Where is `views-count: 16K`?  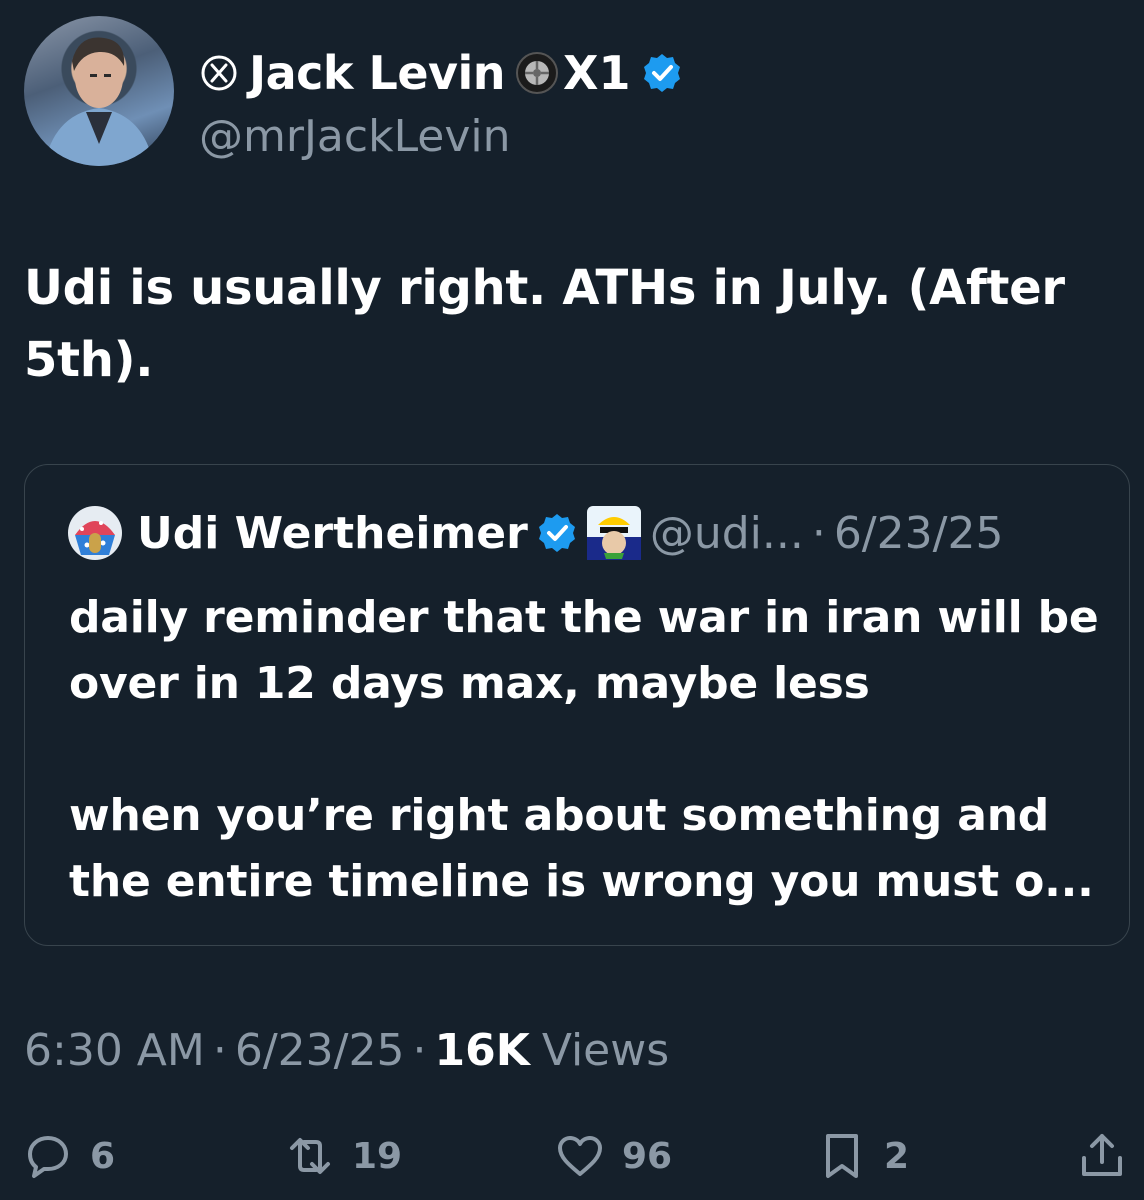 views-count: 16K is located at coordinates (482, 1050).